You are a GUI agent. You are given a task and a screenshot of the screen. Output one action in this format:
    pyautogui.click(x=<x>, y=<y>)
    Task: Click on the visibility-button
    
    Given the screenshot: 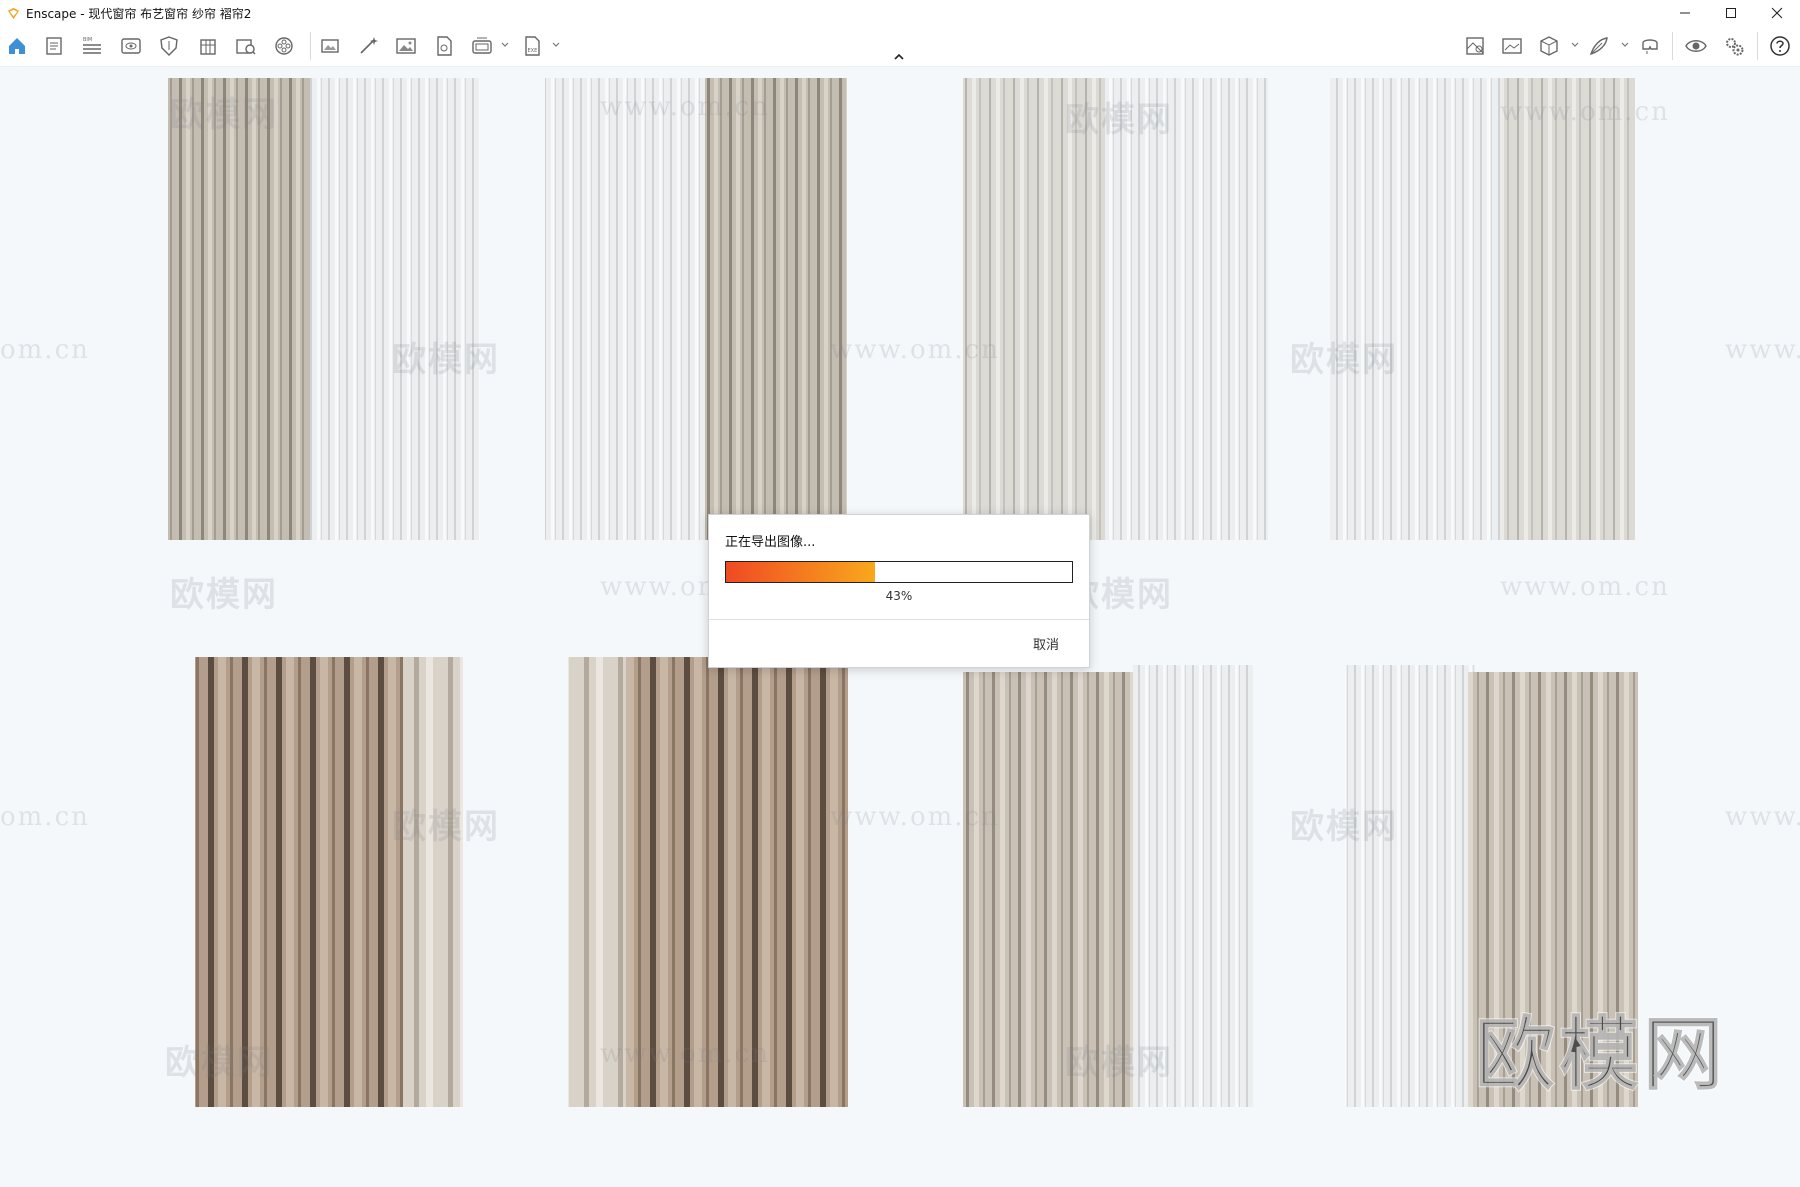 What is the action you would take?
    pyautogui.click(x=1696, y=46)
    